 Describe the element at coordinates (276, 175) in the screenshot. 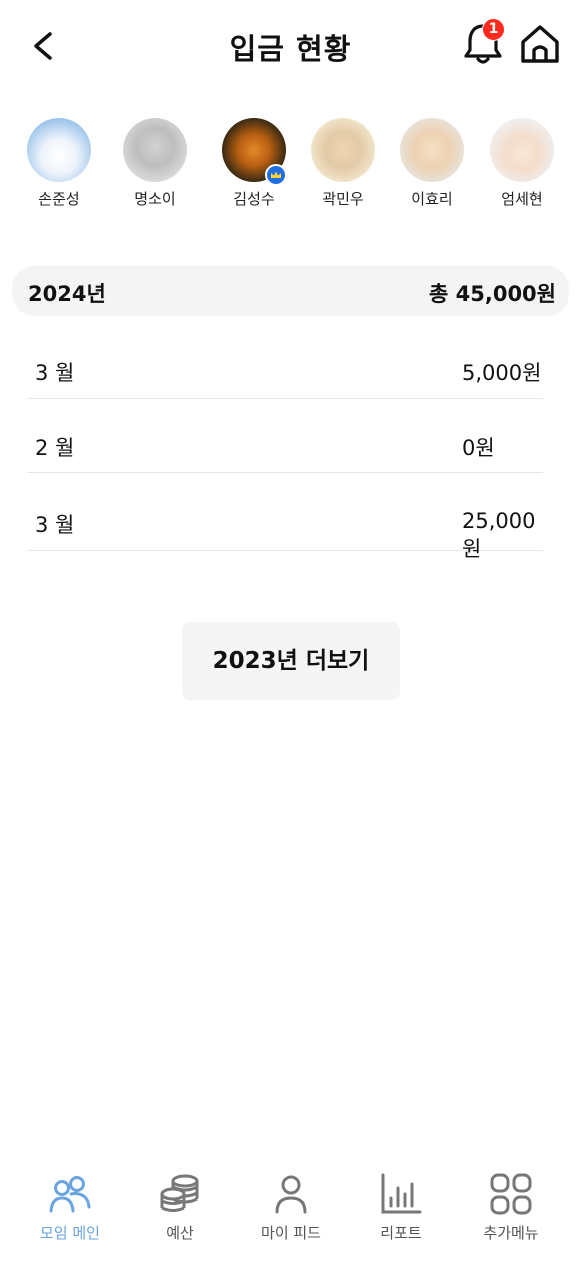

I see `crown-icon` at that location.